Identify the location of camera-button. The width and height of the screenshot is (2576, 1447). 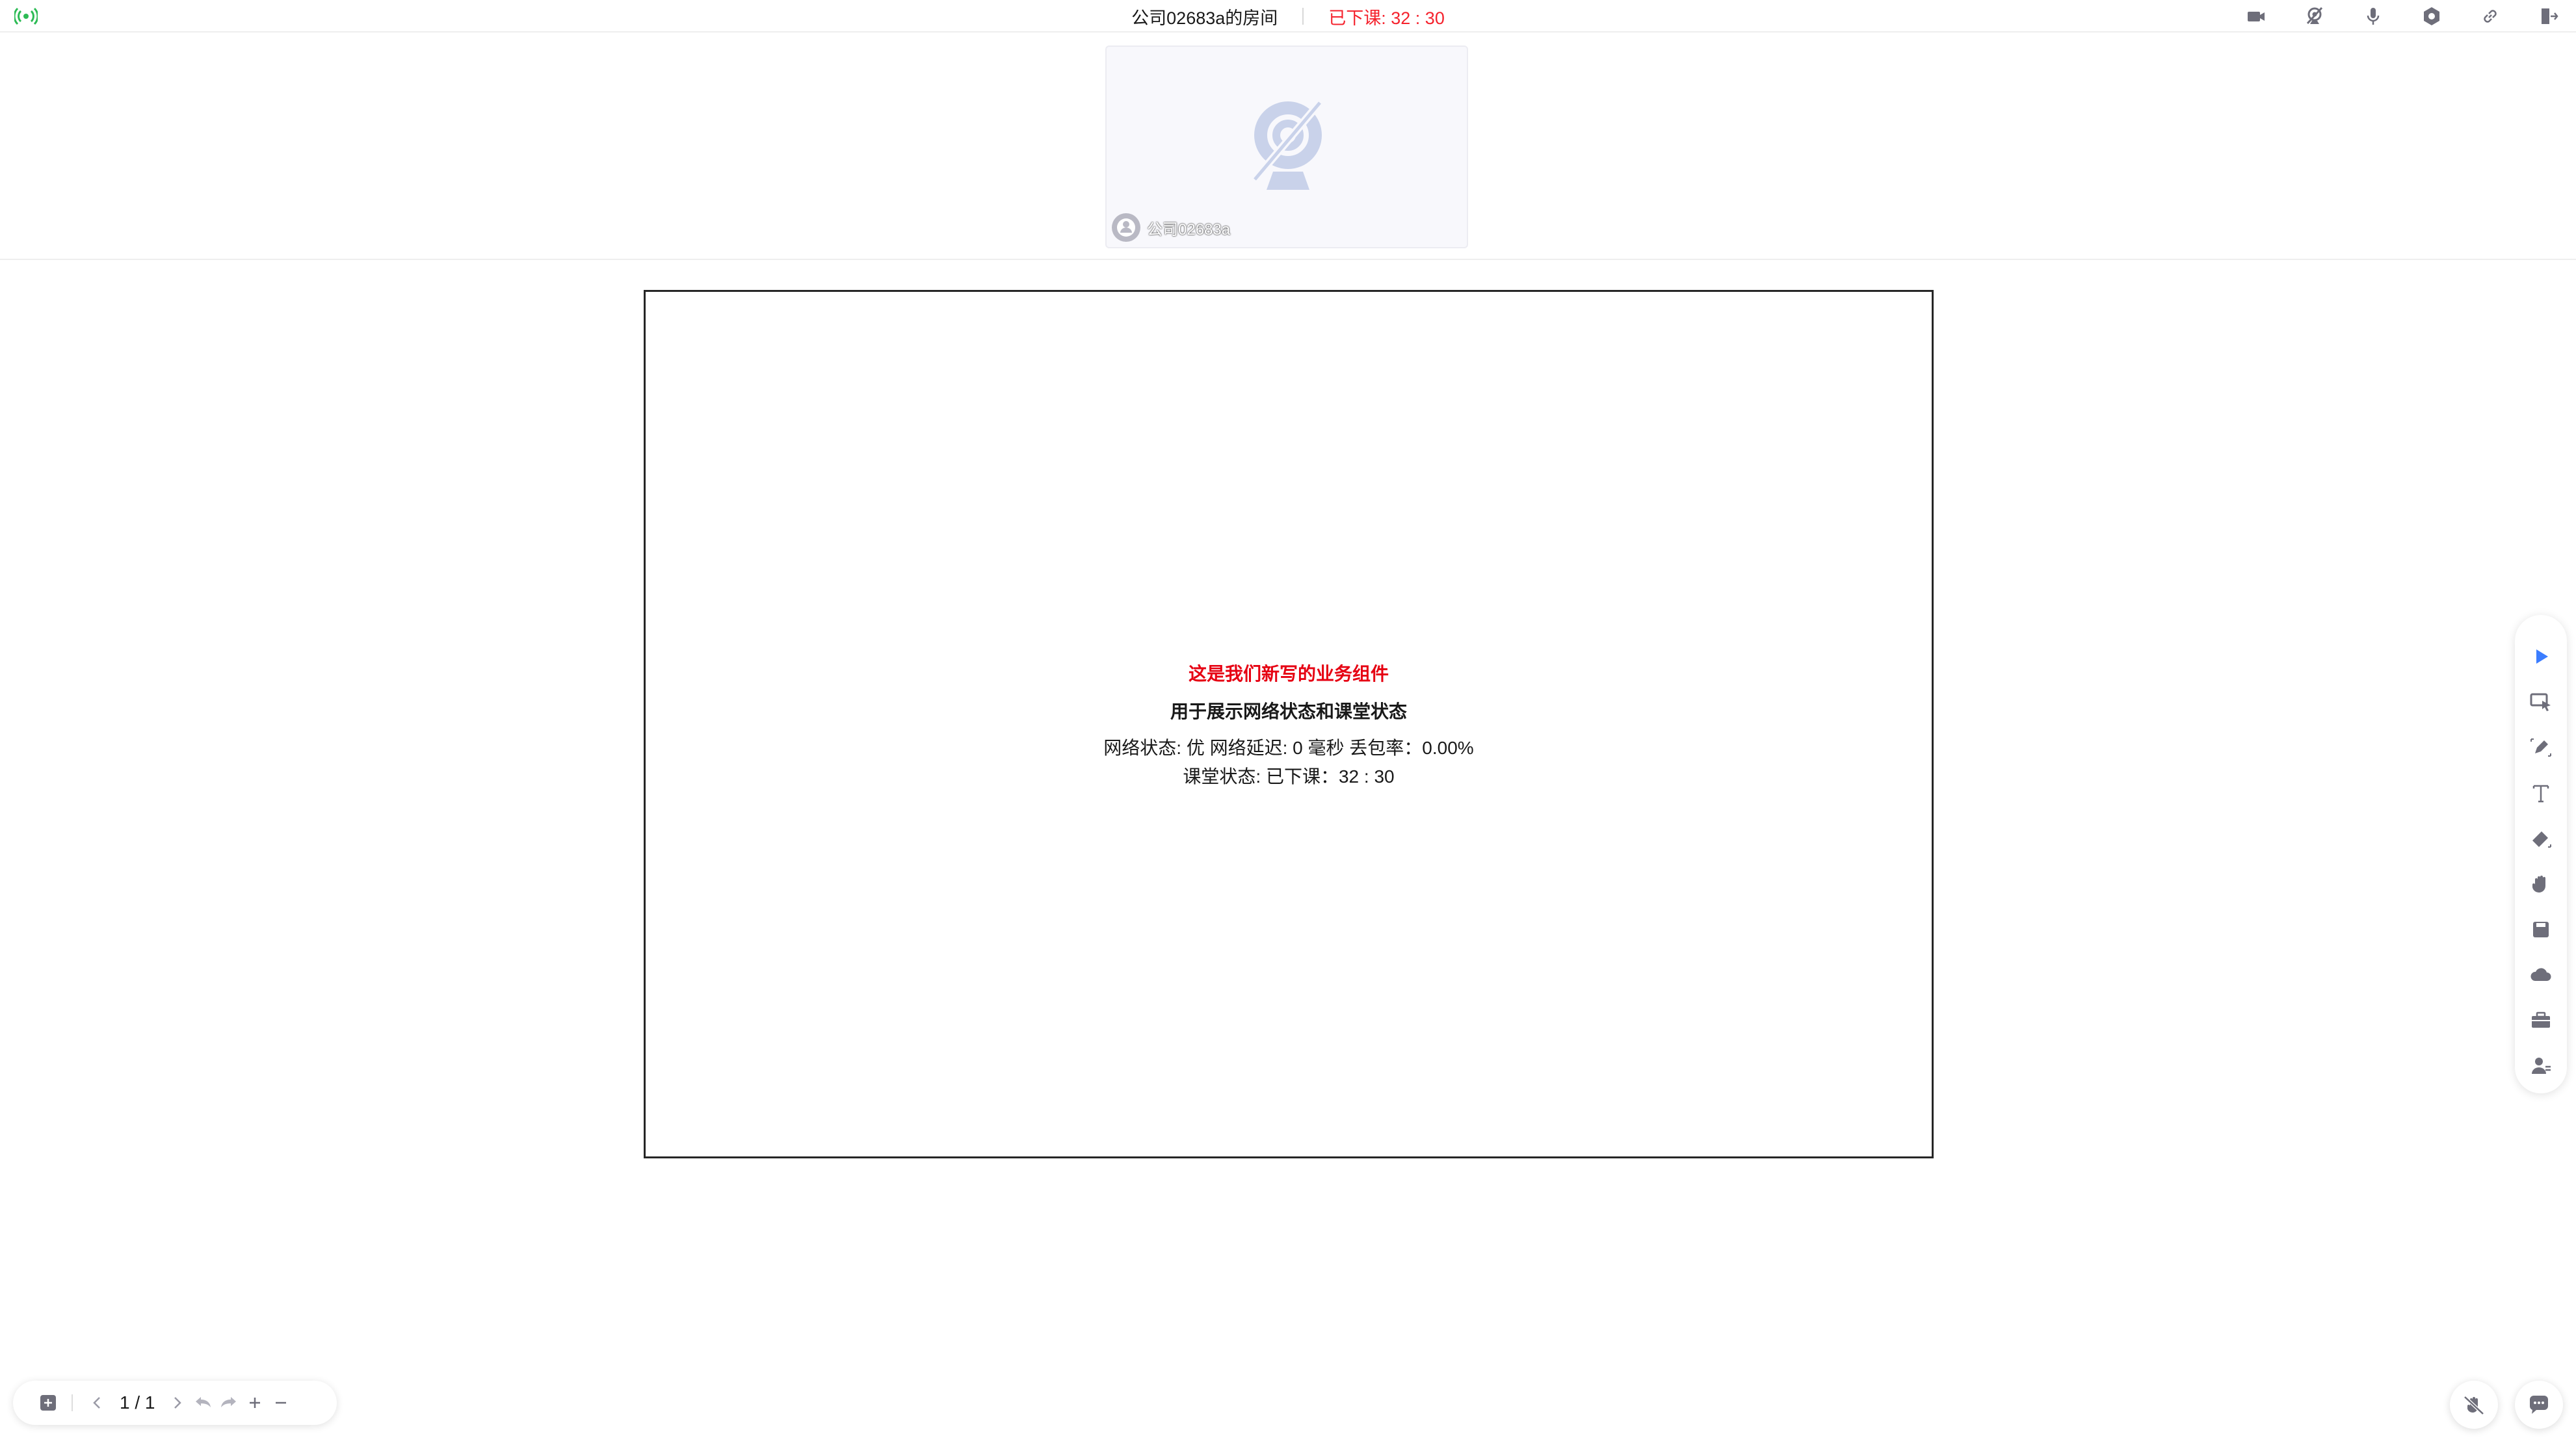
(2256, 16).